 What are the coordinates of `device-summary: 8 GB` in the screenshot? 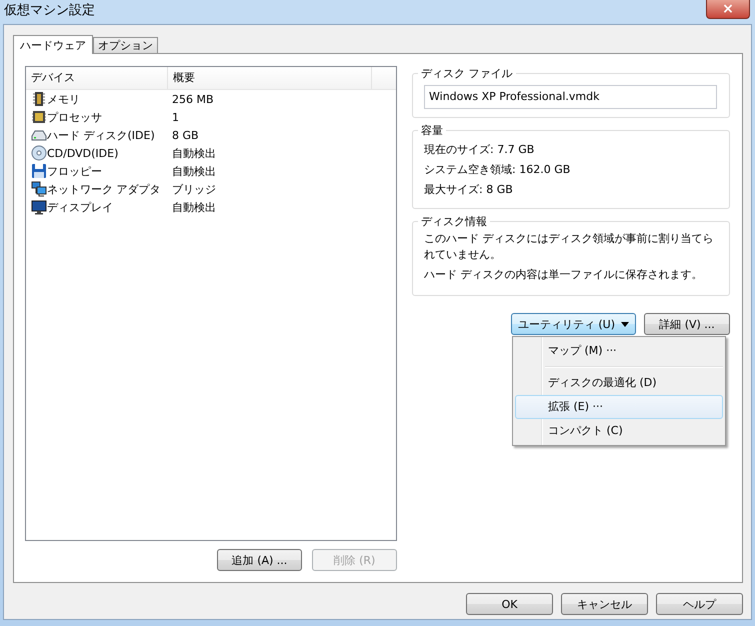 It's located at (185, 135).